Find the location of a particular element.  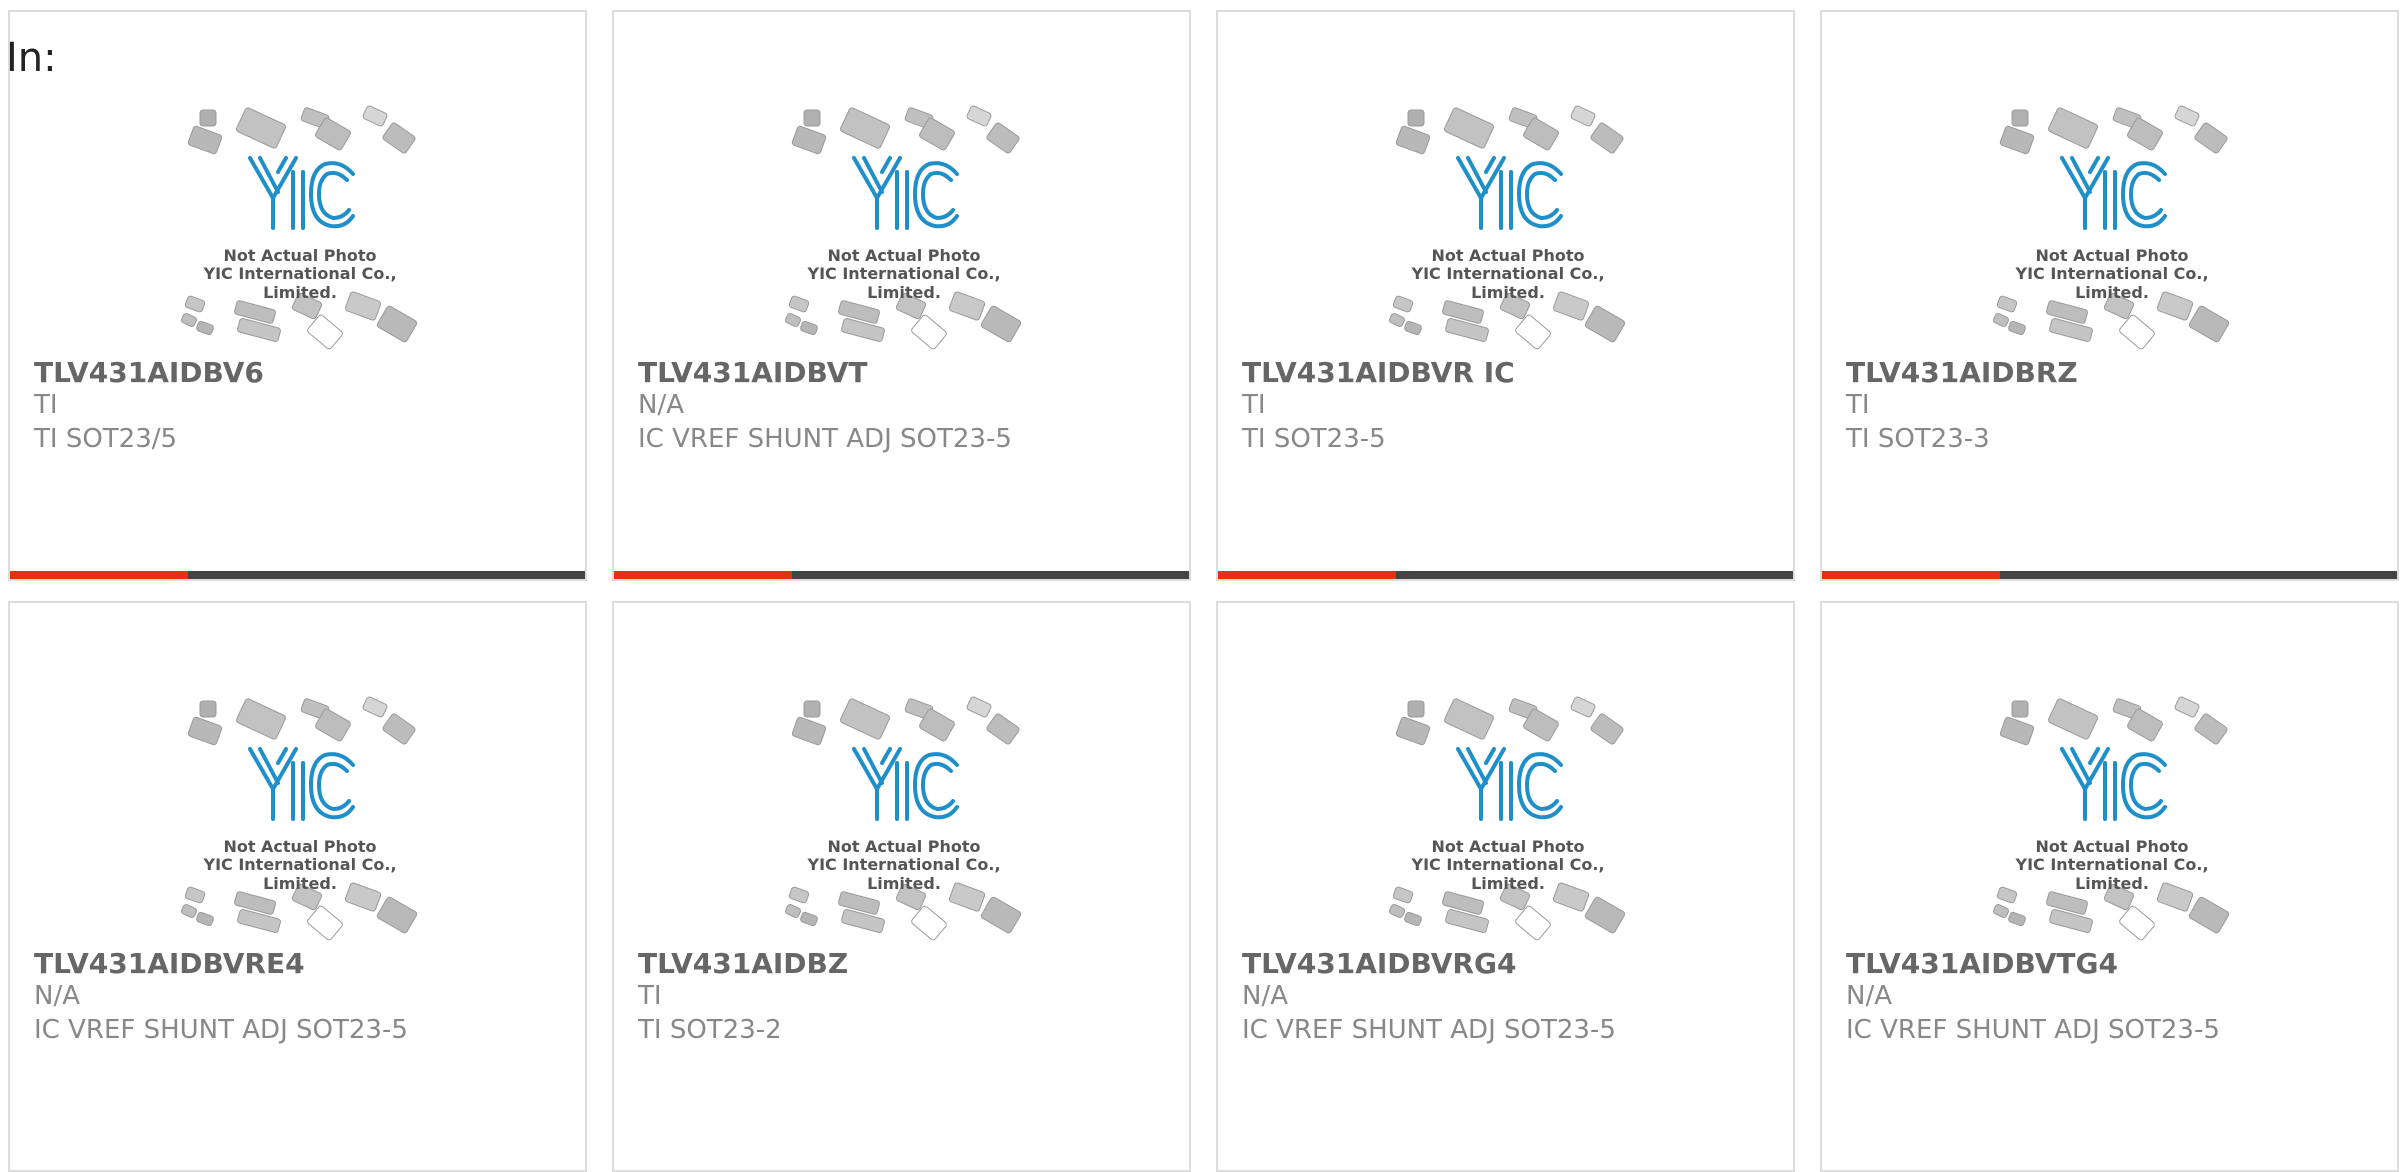

product-description: TI SOT23-5 is located at coordinates (1314, 439).